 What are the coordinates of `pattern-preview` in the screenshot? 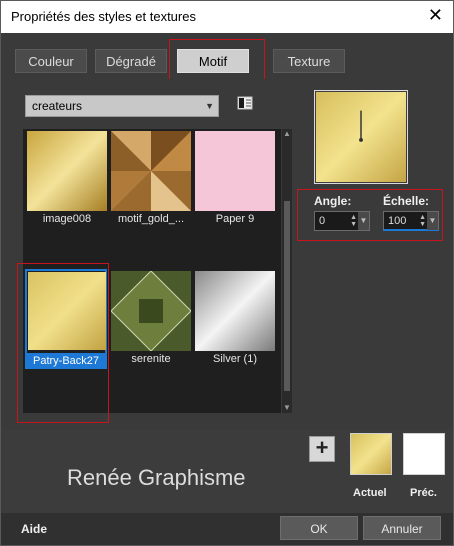 It's located at (361, 137).